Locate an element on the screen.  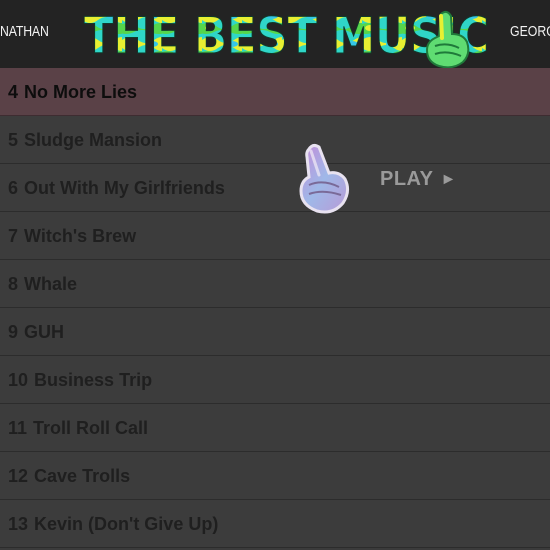
track-number: 4 is located at coordinates (13, 92).